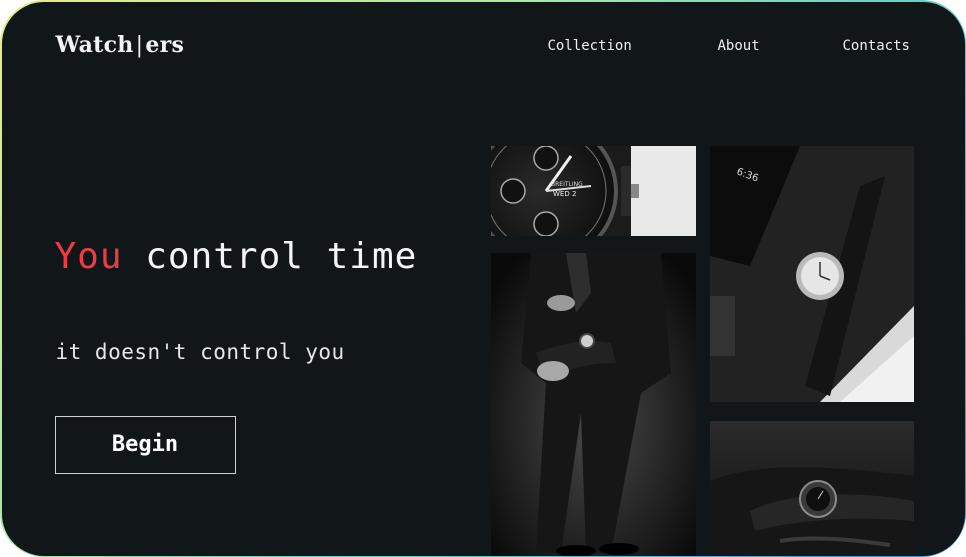  Describe the element at coordinates (876, 46) in the screenshot. I see `nav-link-contacts: Contacts` at that location.